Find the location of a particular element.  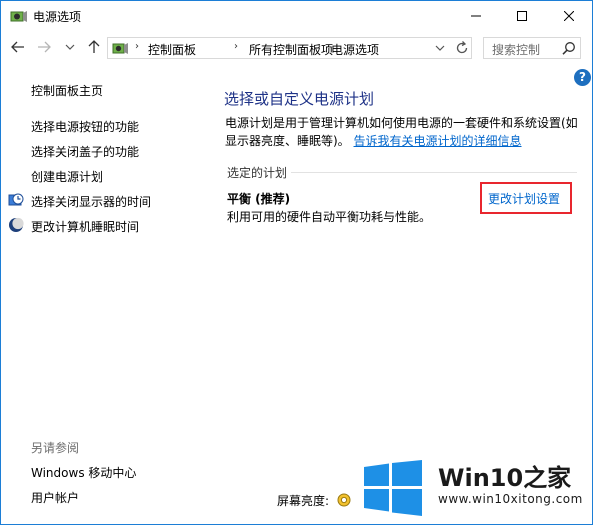

arrow-up-icon is located at coordinates (94, 46).